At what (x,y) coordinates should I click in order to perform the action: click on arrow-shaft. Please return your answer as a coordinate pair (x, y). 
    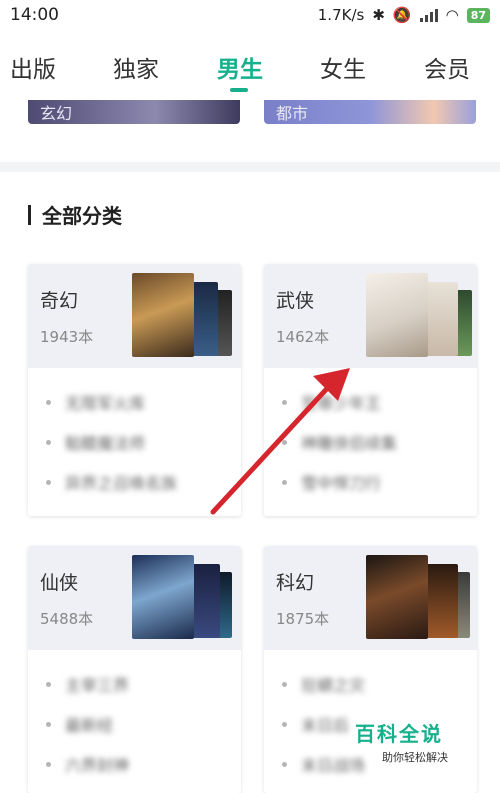
    Looking at the image, I should click on (273, 447).